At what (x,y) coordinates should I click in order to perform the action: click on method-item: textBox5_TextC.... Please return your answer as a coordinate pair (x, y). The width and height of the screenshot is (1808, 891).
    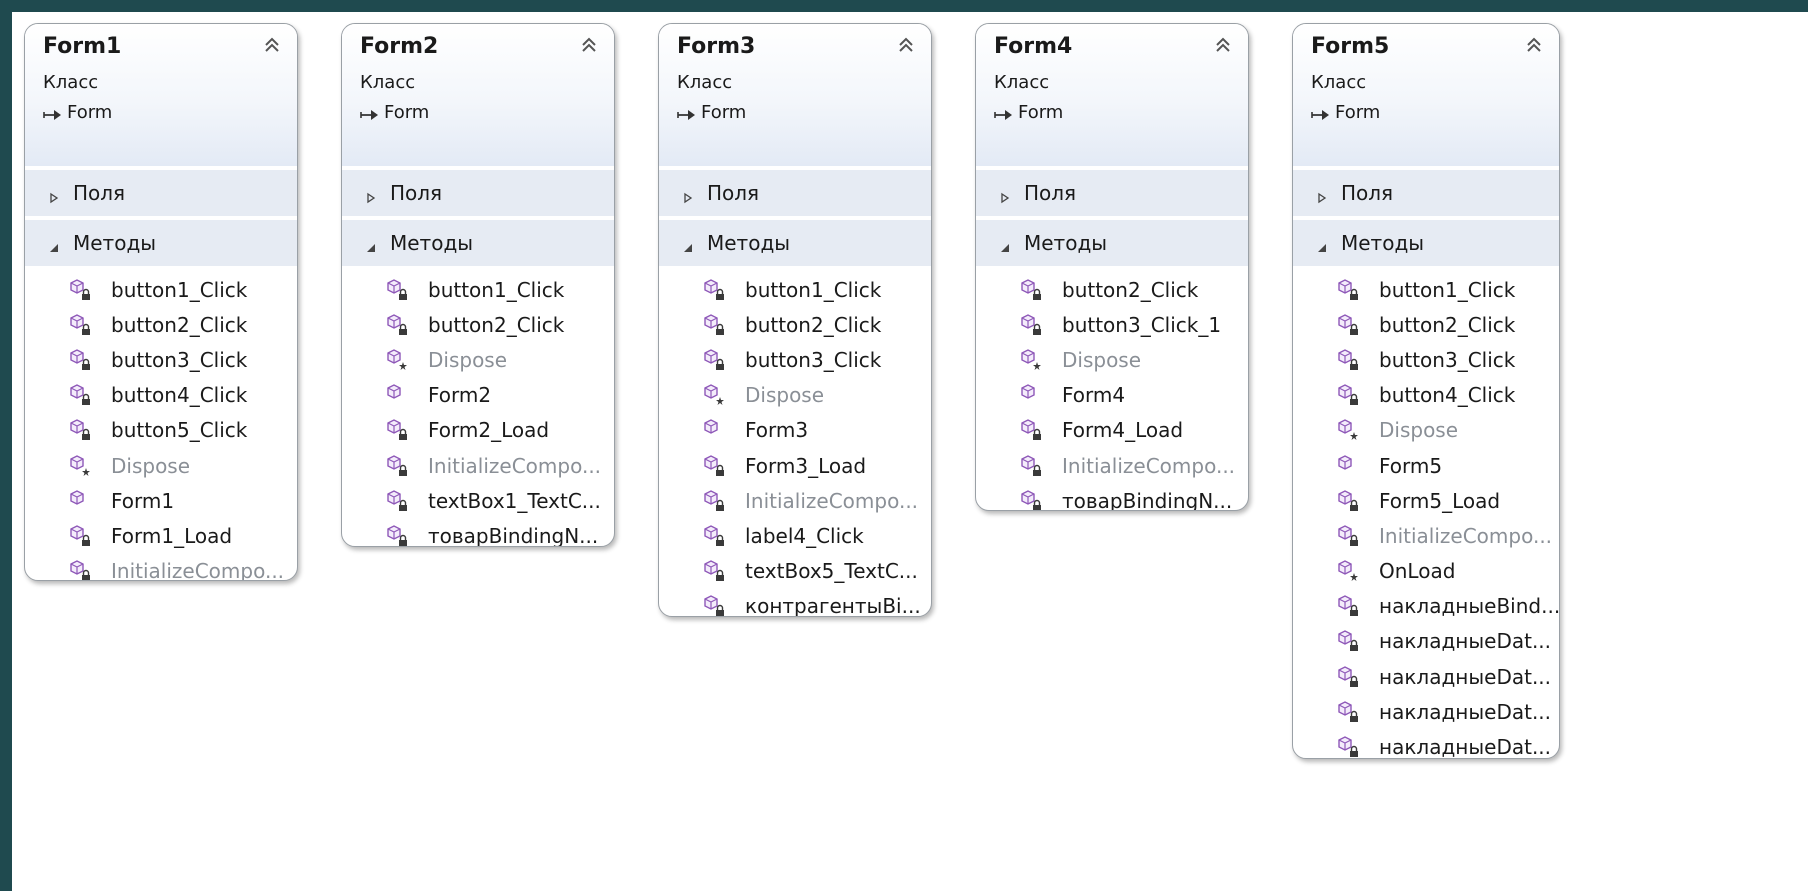
    Looking at the image, I should click on (795, 571).